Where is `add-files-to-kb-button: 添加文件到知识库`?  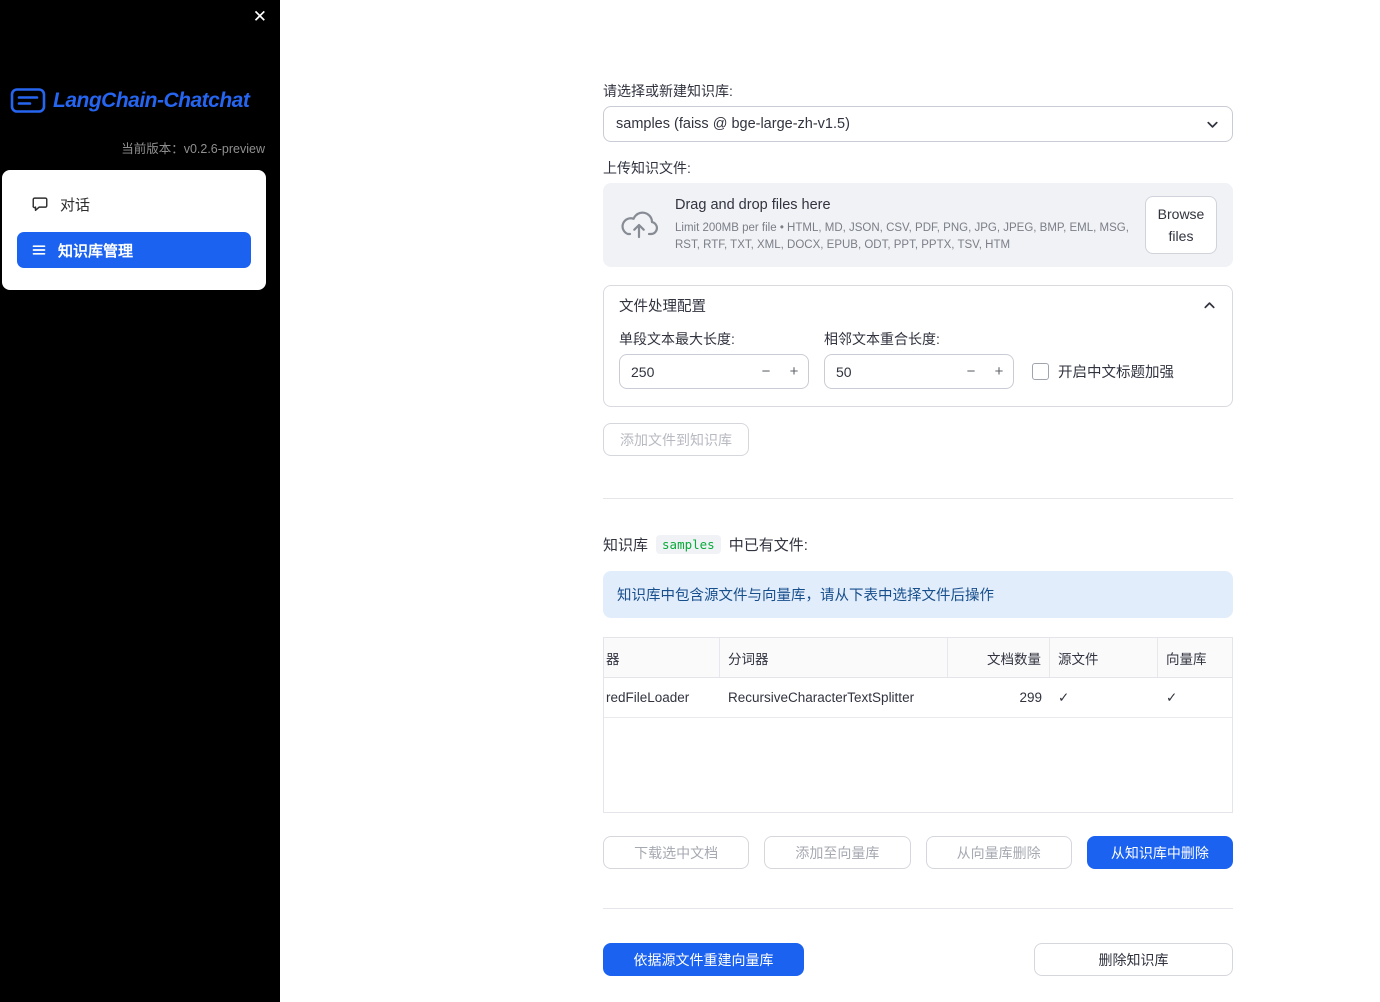 add-files-to-kb-button: 添加文件到知识库 is located at coordinates (676, 439).